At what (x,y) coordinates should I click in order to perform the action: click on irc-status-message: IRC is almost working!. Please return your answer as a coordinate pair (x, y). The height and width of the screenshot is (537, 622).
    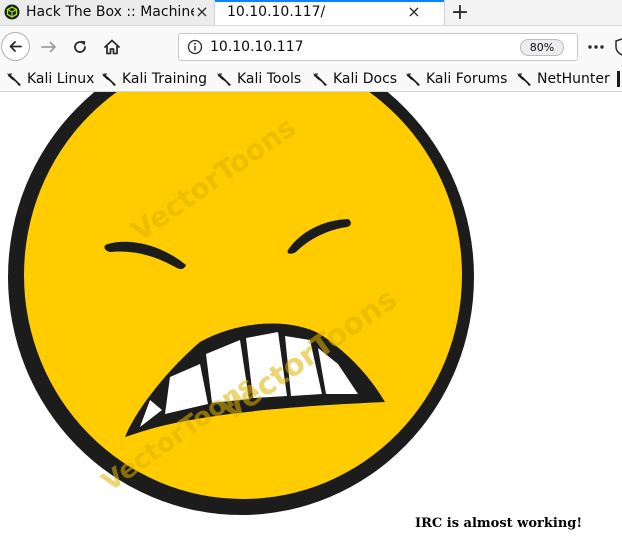
    Looking at the image, I should click on (499, 523).